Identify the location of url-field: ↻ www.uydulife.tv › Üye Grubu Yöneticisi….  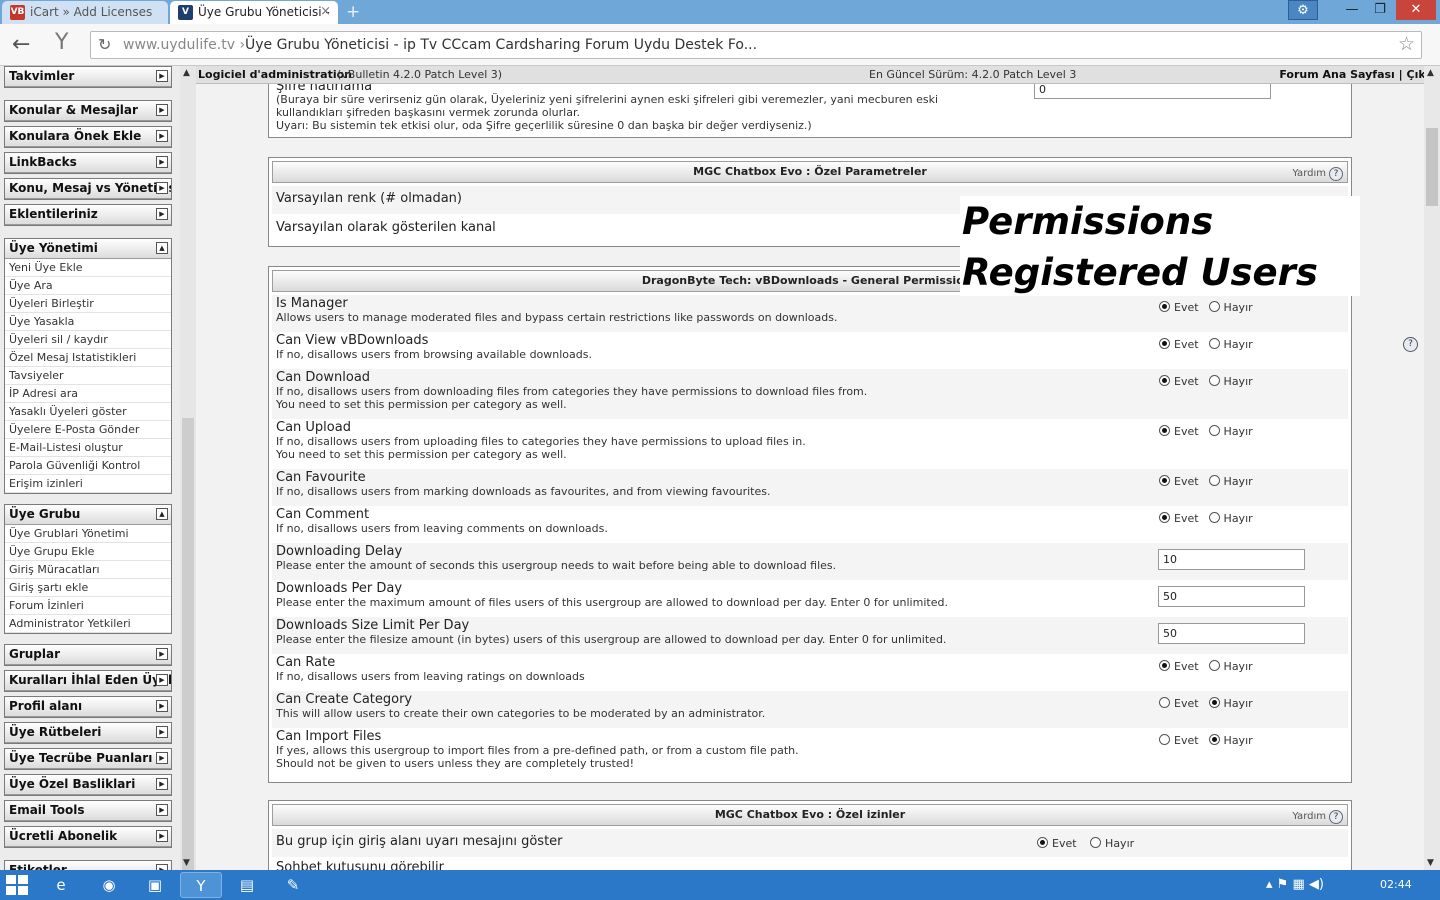
(756, 45).